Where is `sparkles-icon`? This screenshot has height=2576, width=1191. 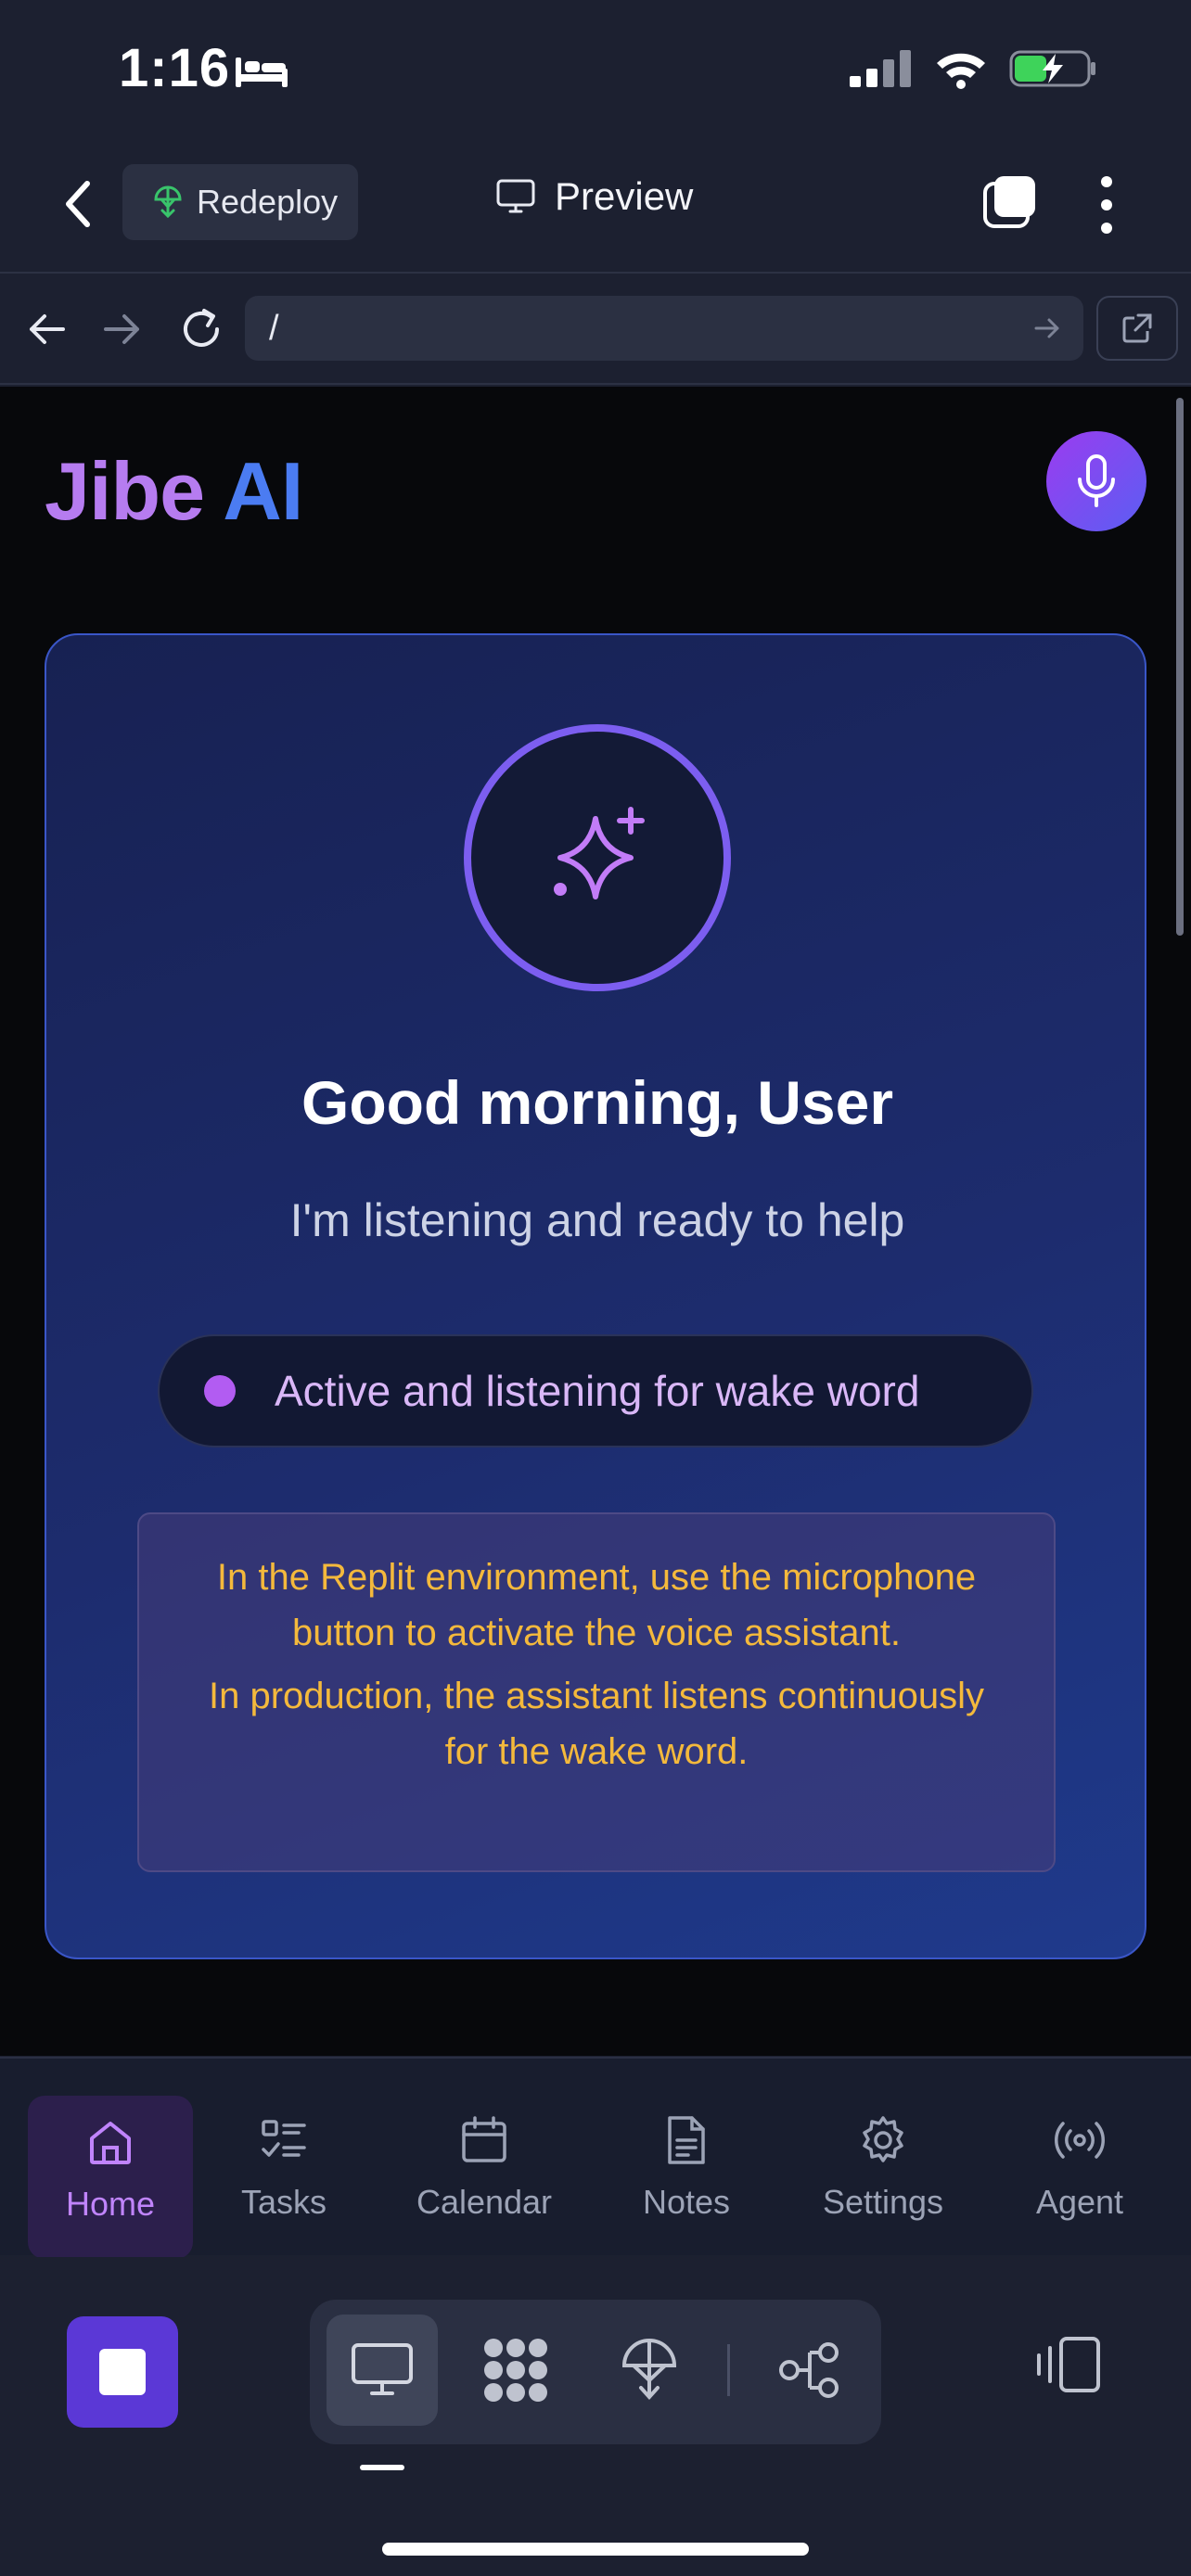
sparkles-icon is located at coordinates (599, 853).